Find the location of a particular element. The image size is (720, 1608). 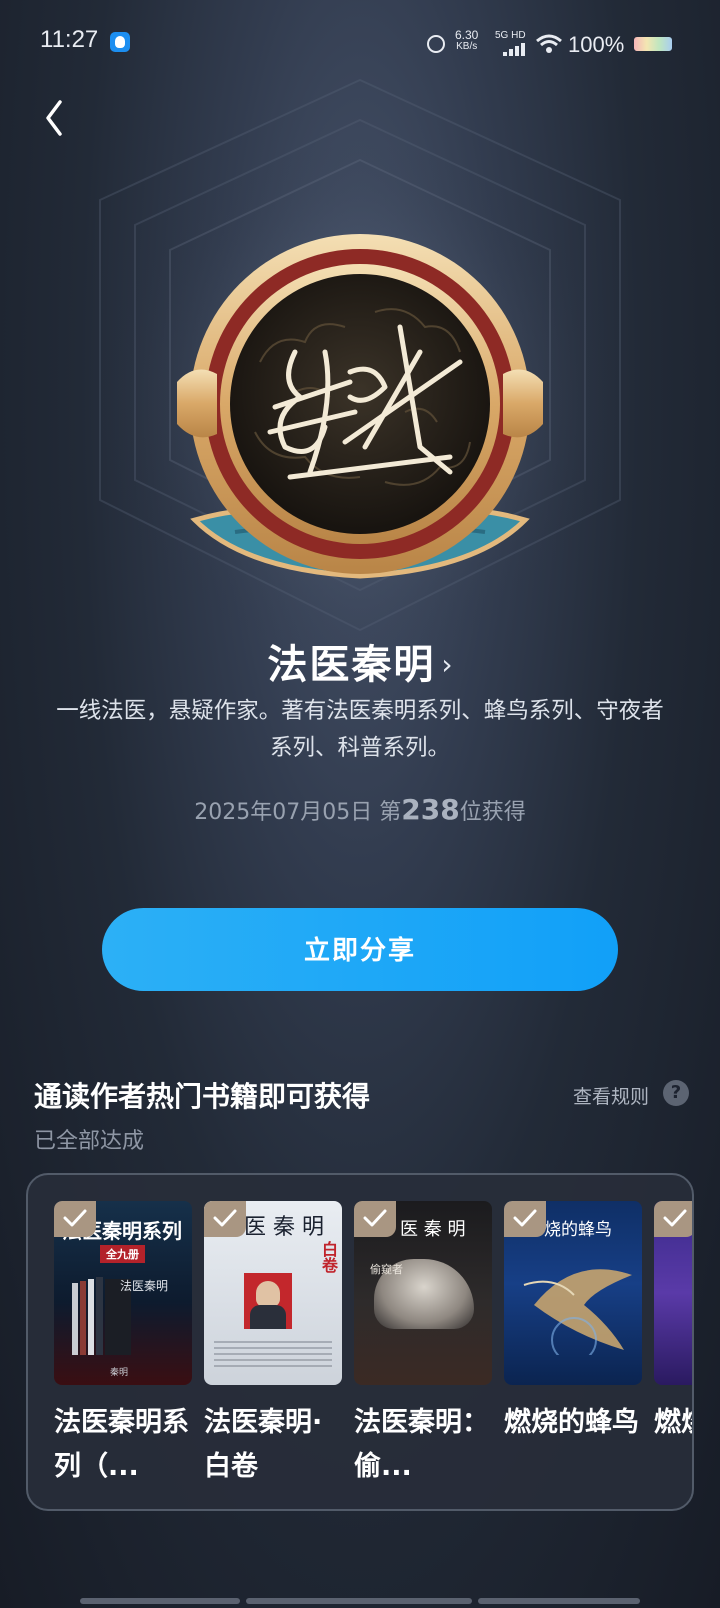

cover-brand: 法医秦明 is located at coordinates (144, 1286).